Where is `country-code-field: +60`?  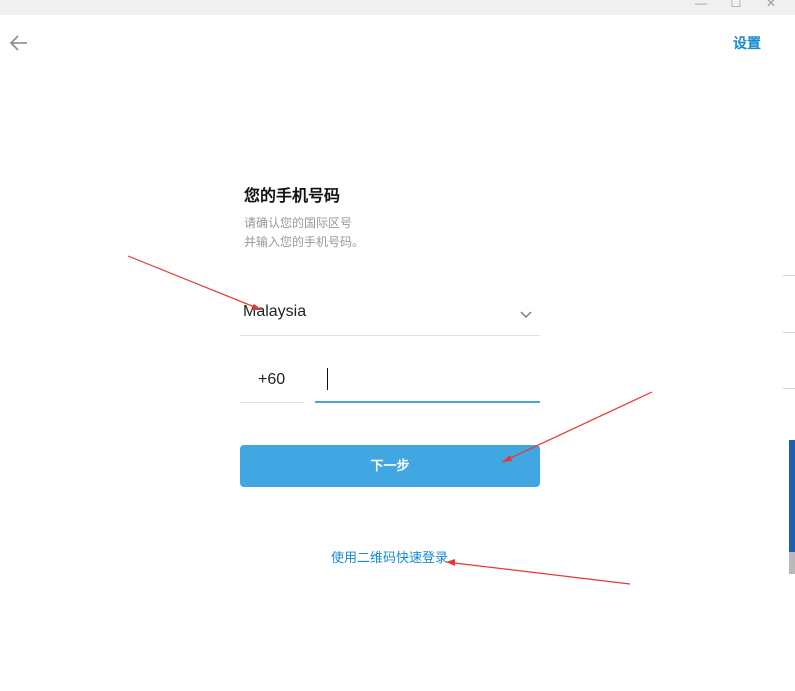
country-code-field: +60 is located at coordinates (272, 382).